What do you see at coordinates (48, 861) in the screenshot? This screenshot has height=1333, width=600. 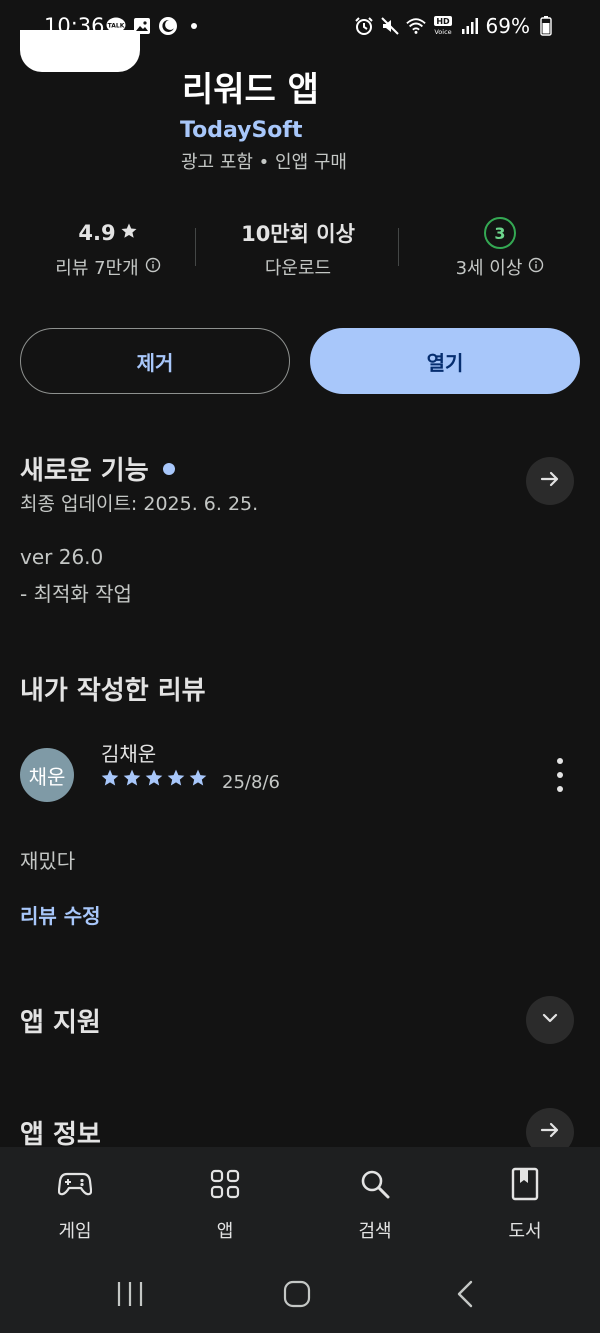 I see `review-body: 재밌다` at bounding box center [48, 861].